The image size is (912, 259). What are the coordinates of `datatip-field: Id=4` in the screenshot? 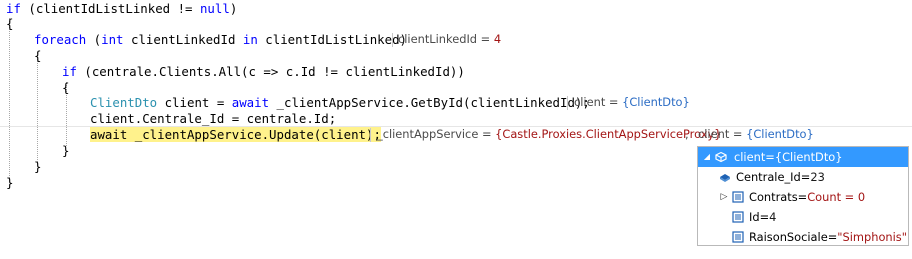 It's located at (762, 217).